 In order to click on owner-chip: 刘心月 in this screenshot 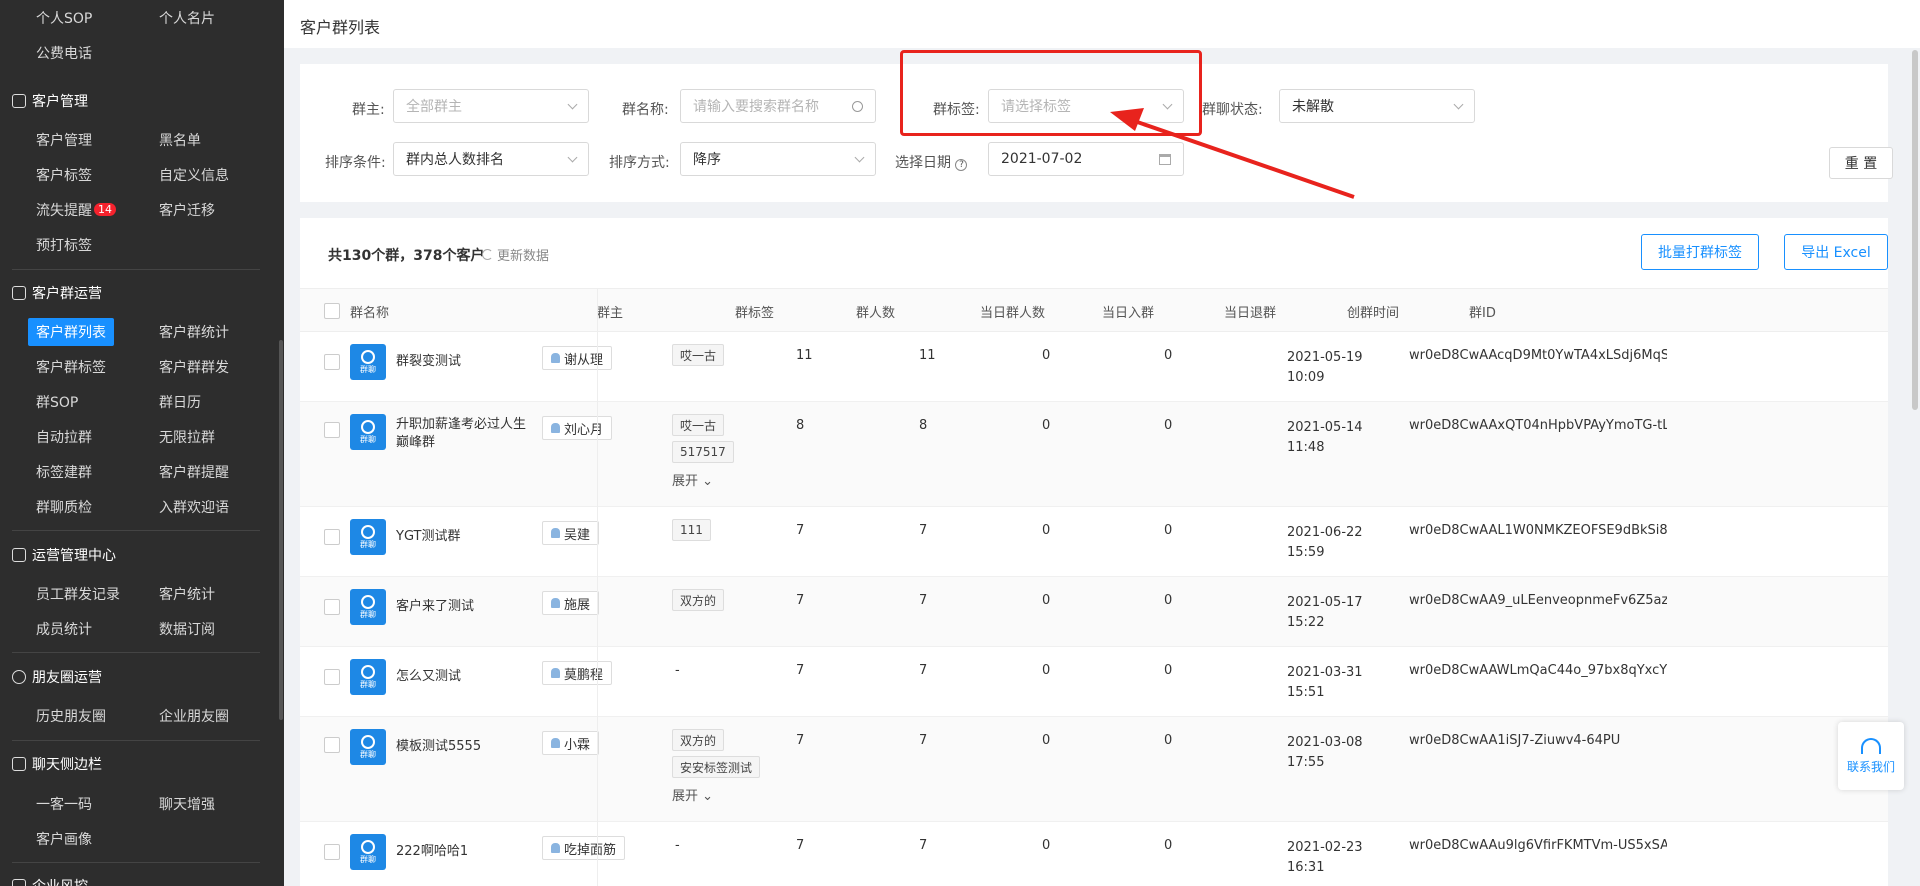, I will do `click(577, 428)`.